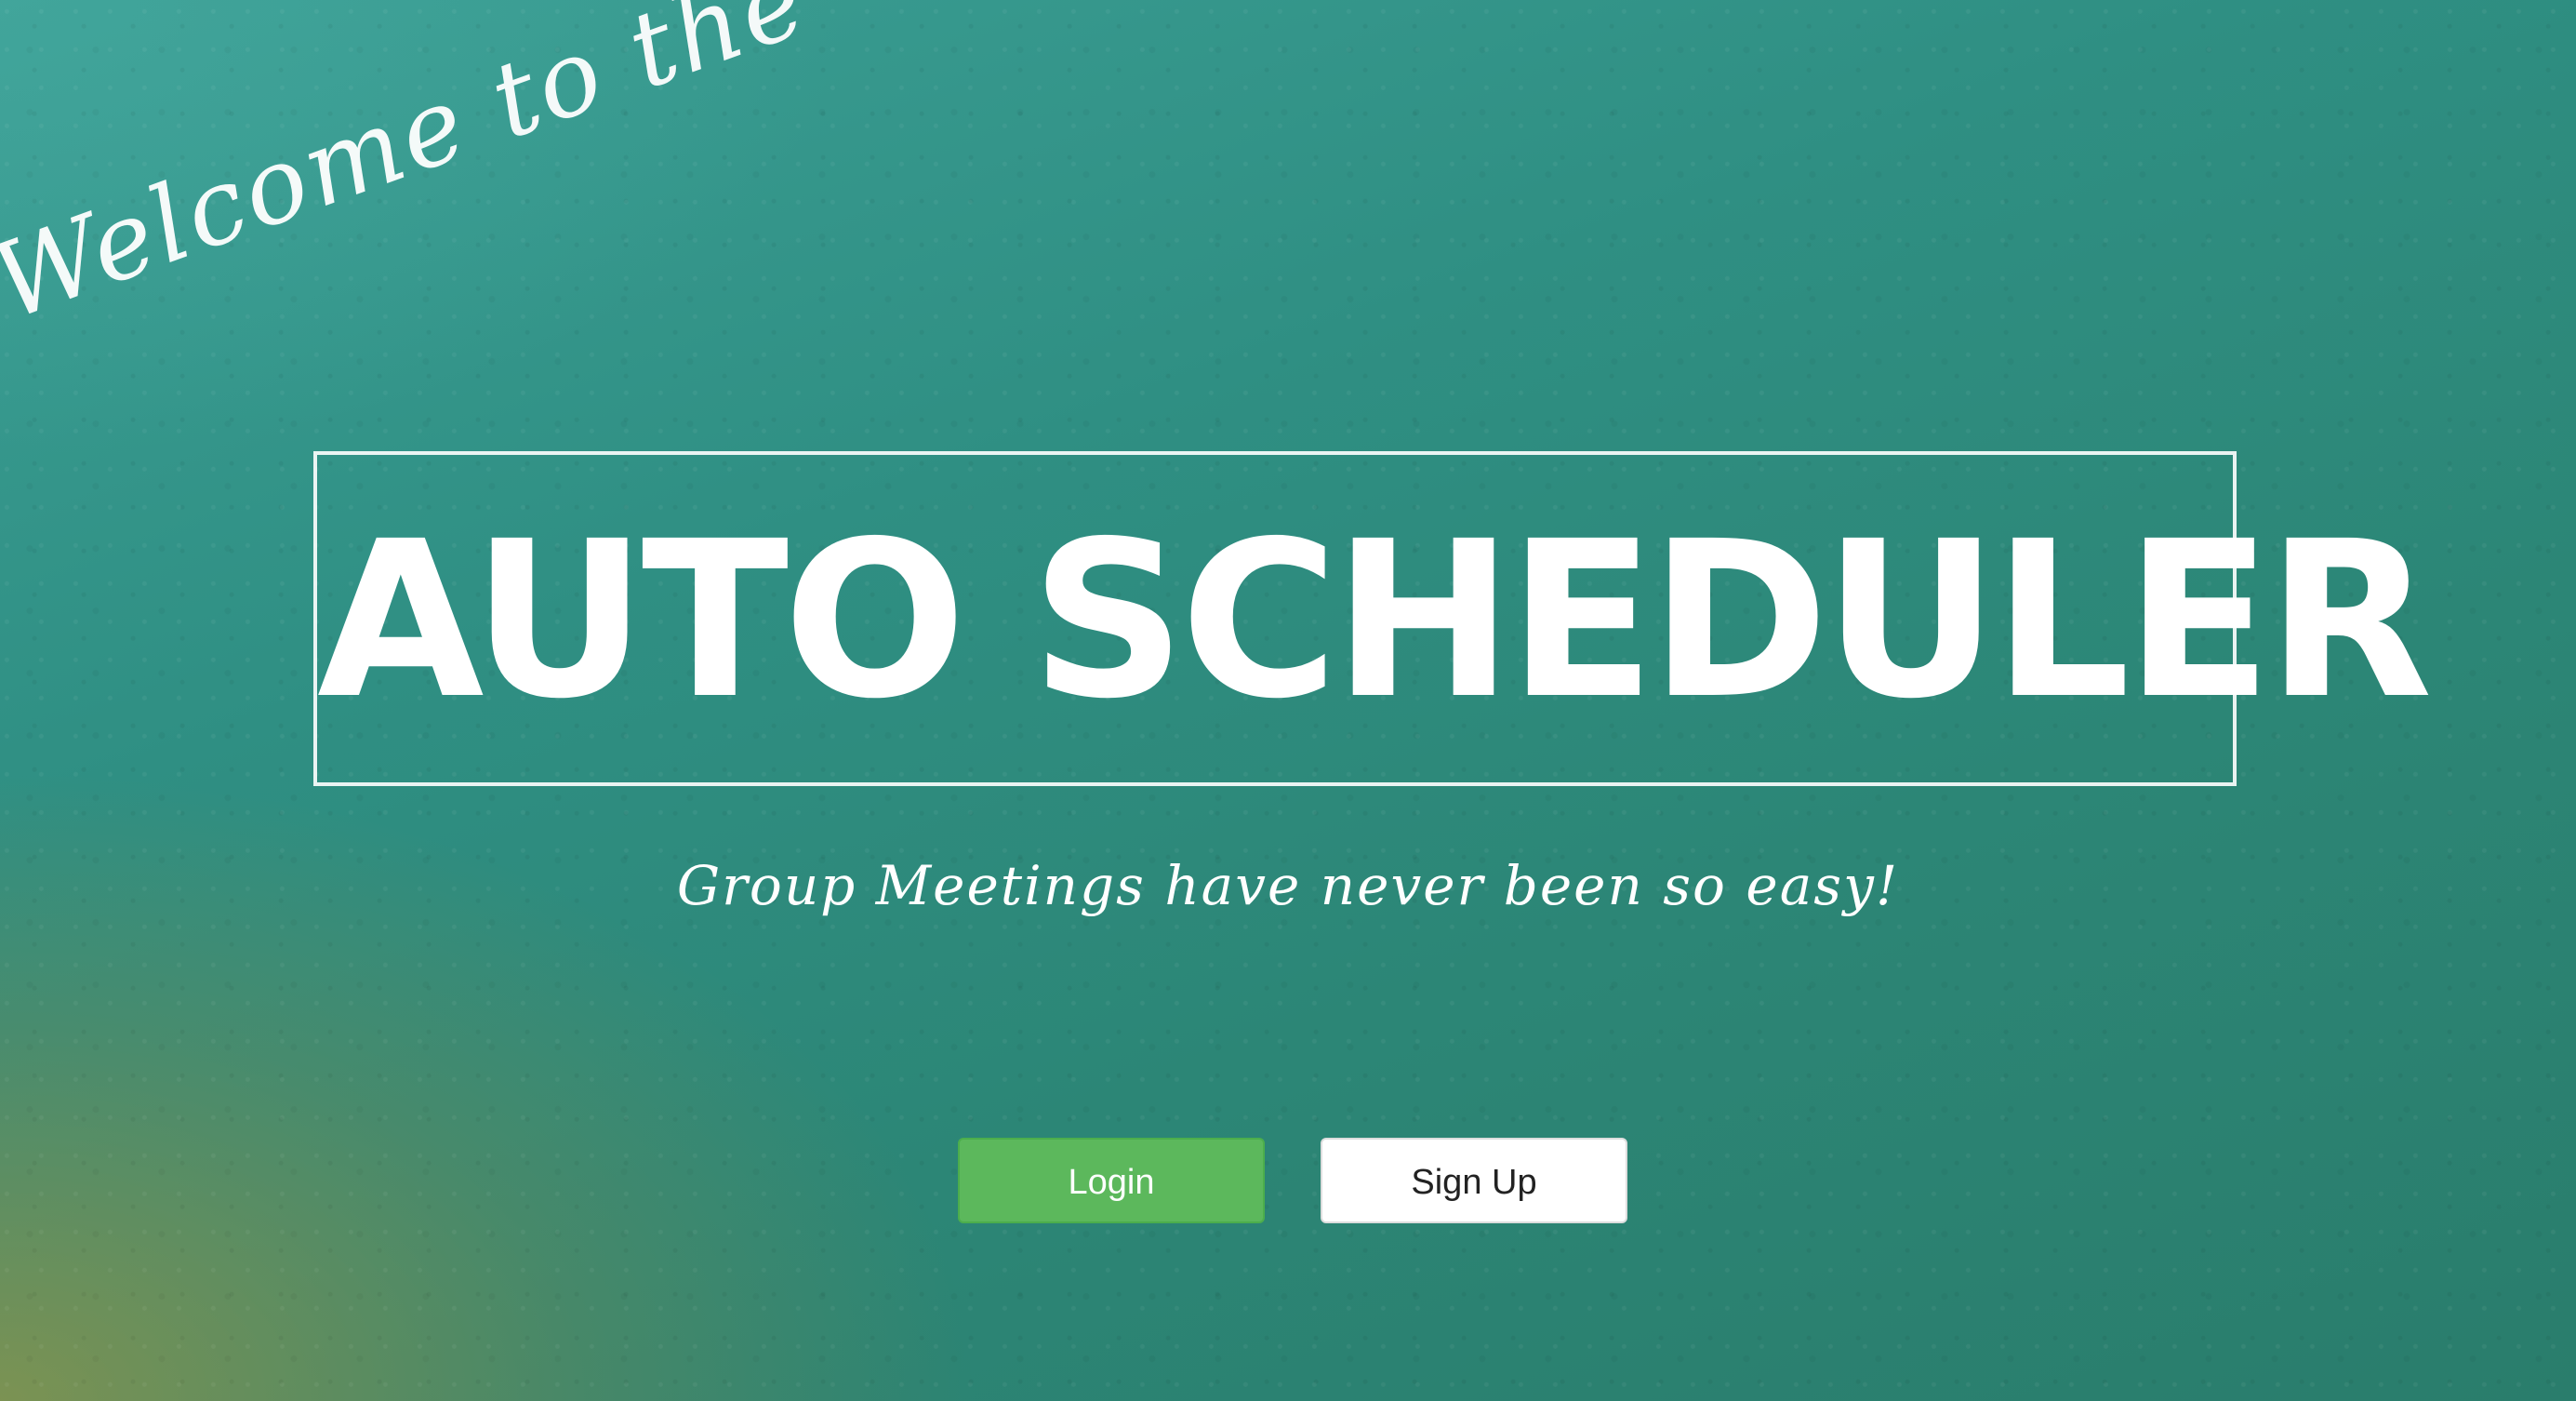 Image resolution: width=2576 pixels, height=1401 pixels. Describe the element at coordinates (1474, 1180) in the screenshot. I see `signup-button: Sign Up` at that location.